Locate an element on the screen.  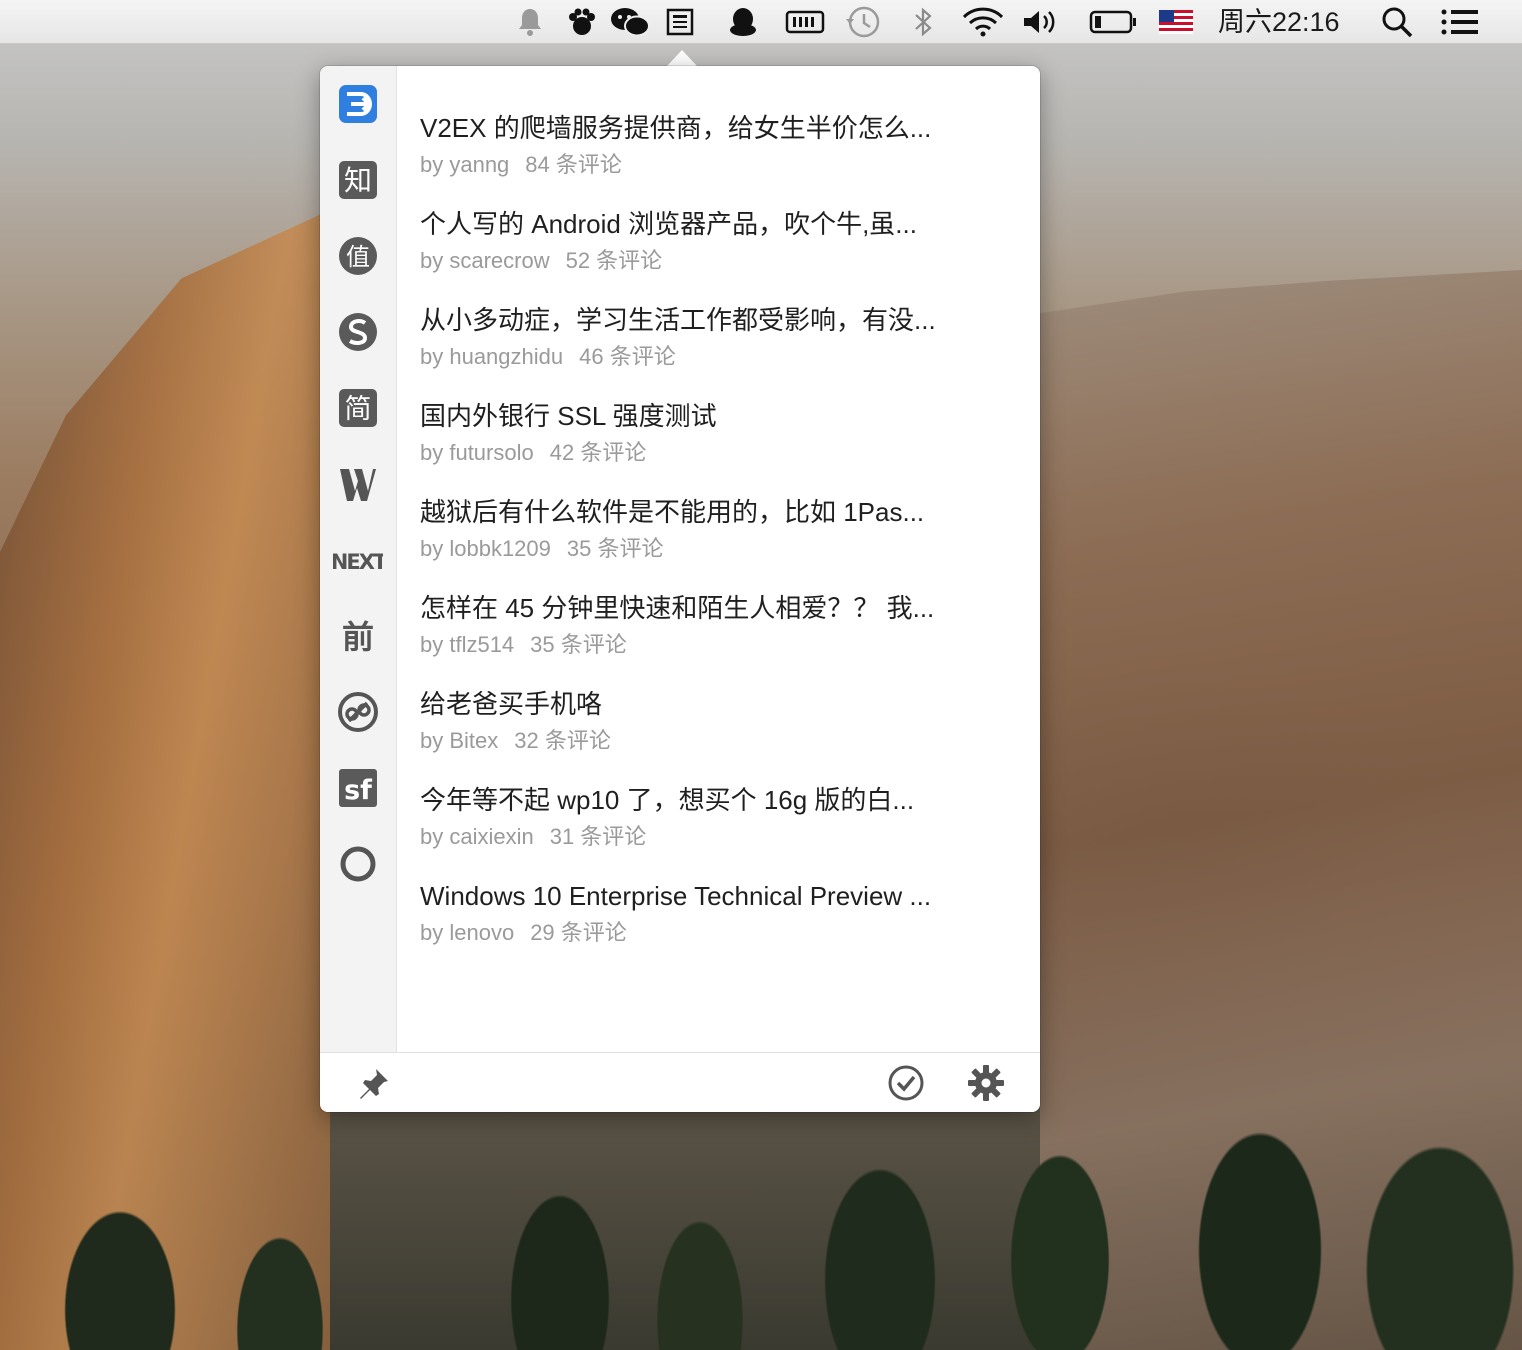
menu-bar: 周六22:16 is located at coordinates (761, 22).